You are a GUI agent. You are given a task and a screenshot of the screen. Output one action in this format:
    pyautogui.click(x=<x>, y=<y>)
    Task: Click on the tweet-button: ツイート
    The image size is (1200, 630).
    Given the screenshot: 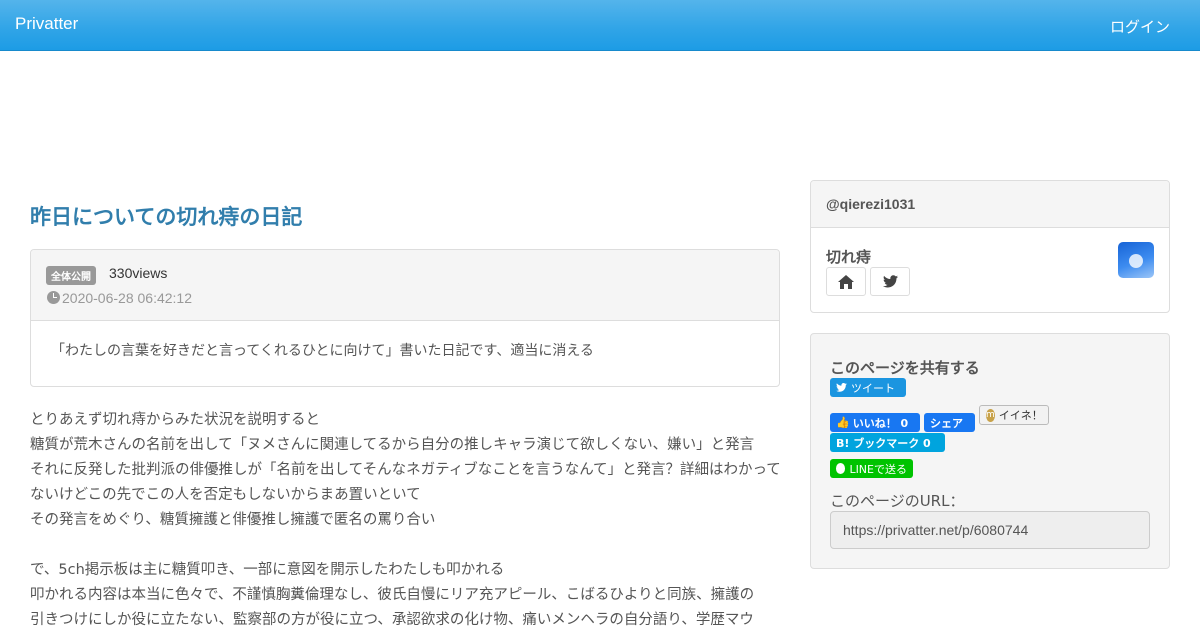 What is the action you would take?
    pyautogui.click(x=868, y=387)
    